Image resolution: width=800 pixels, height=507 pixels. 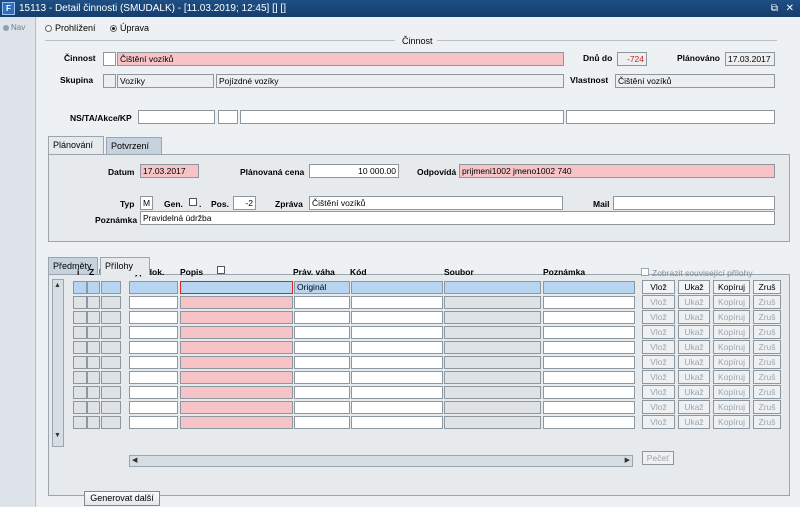 What do you see at coordinates (228, 117) in the screenshot?
I see `ta-field` at bounding box center [228, 117].